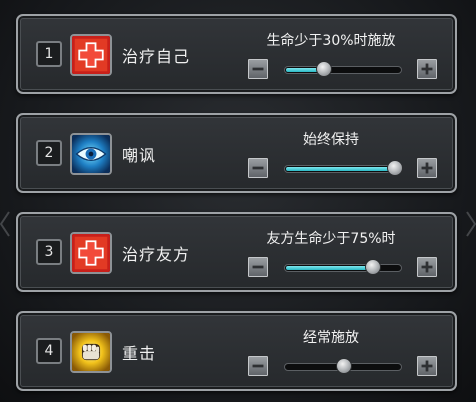 This screenshot has width=476, height=402. I want to click on skill-name: 治疗自己, so click(156, 56).